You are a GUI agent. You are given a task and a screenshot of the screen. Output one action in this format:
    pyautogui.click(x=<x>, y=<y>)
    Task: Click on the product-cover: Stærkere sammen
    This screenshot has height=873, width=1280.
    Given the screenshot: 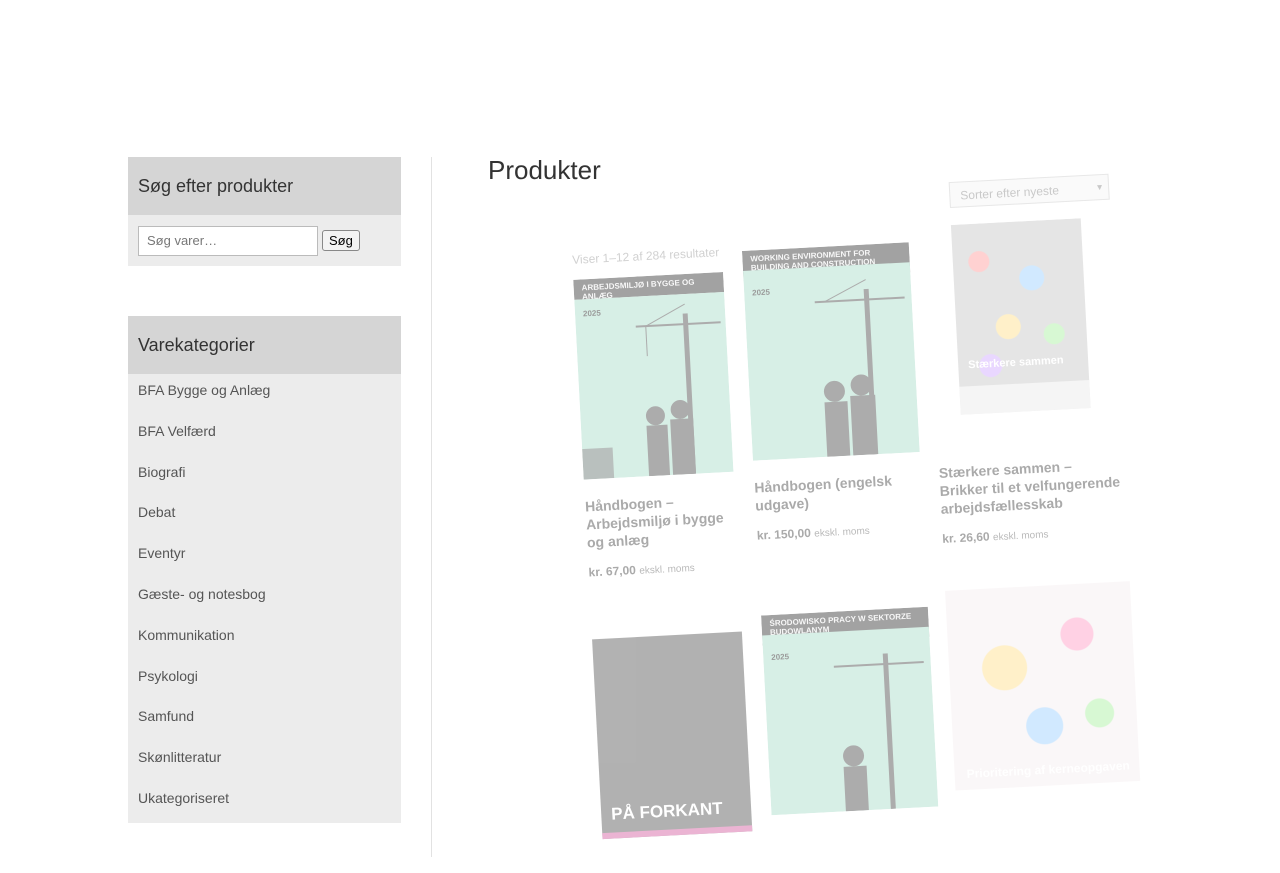 What is the action you would take?
    pyautogui.click(x=1024, y=331)
    